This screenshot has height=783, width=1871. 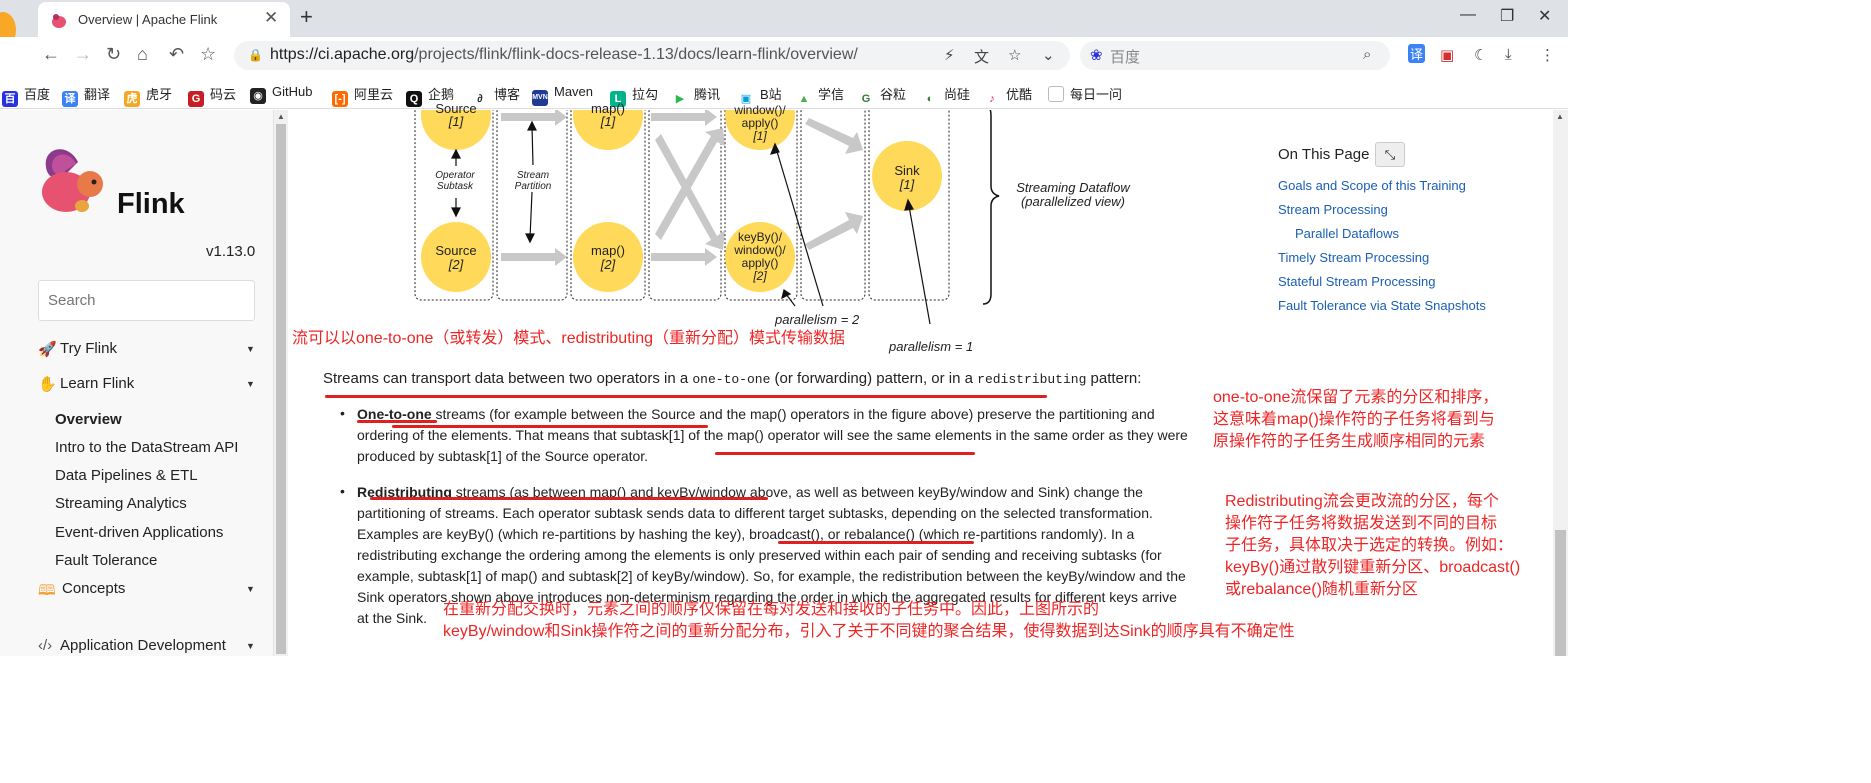 I want to click on dataflow-brace, so click(x=991, y=207).